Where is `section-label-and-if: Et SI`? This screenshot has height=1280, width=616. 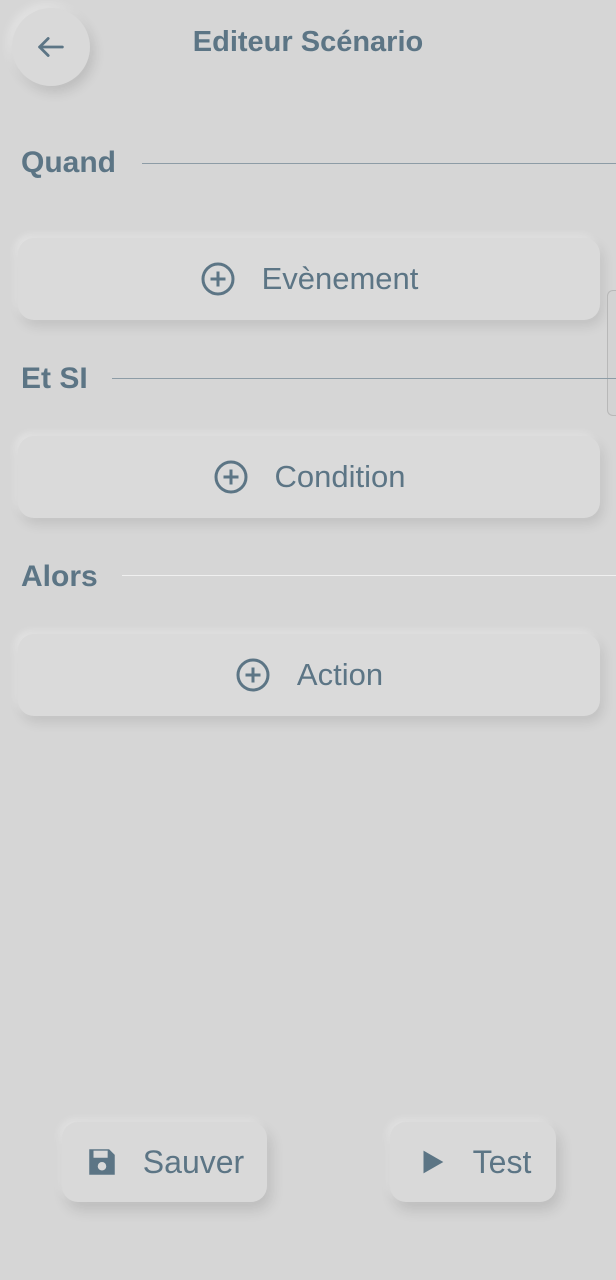
section-label-and-if: Et SI is located at coordinates (54, 378).